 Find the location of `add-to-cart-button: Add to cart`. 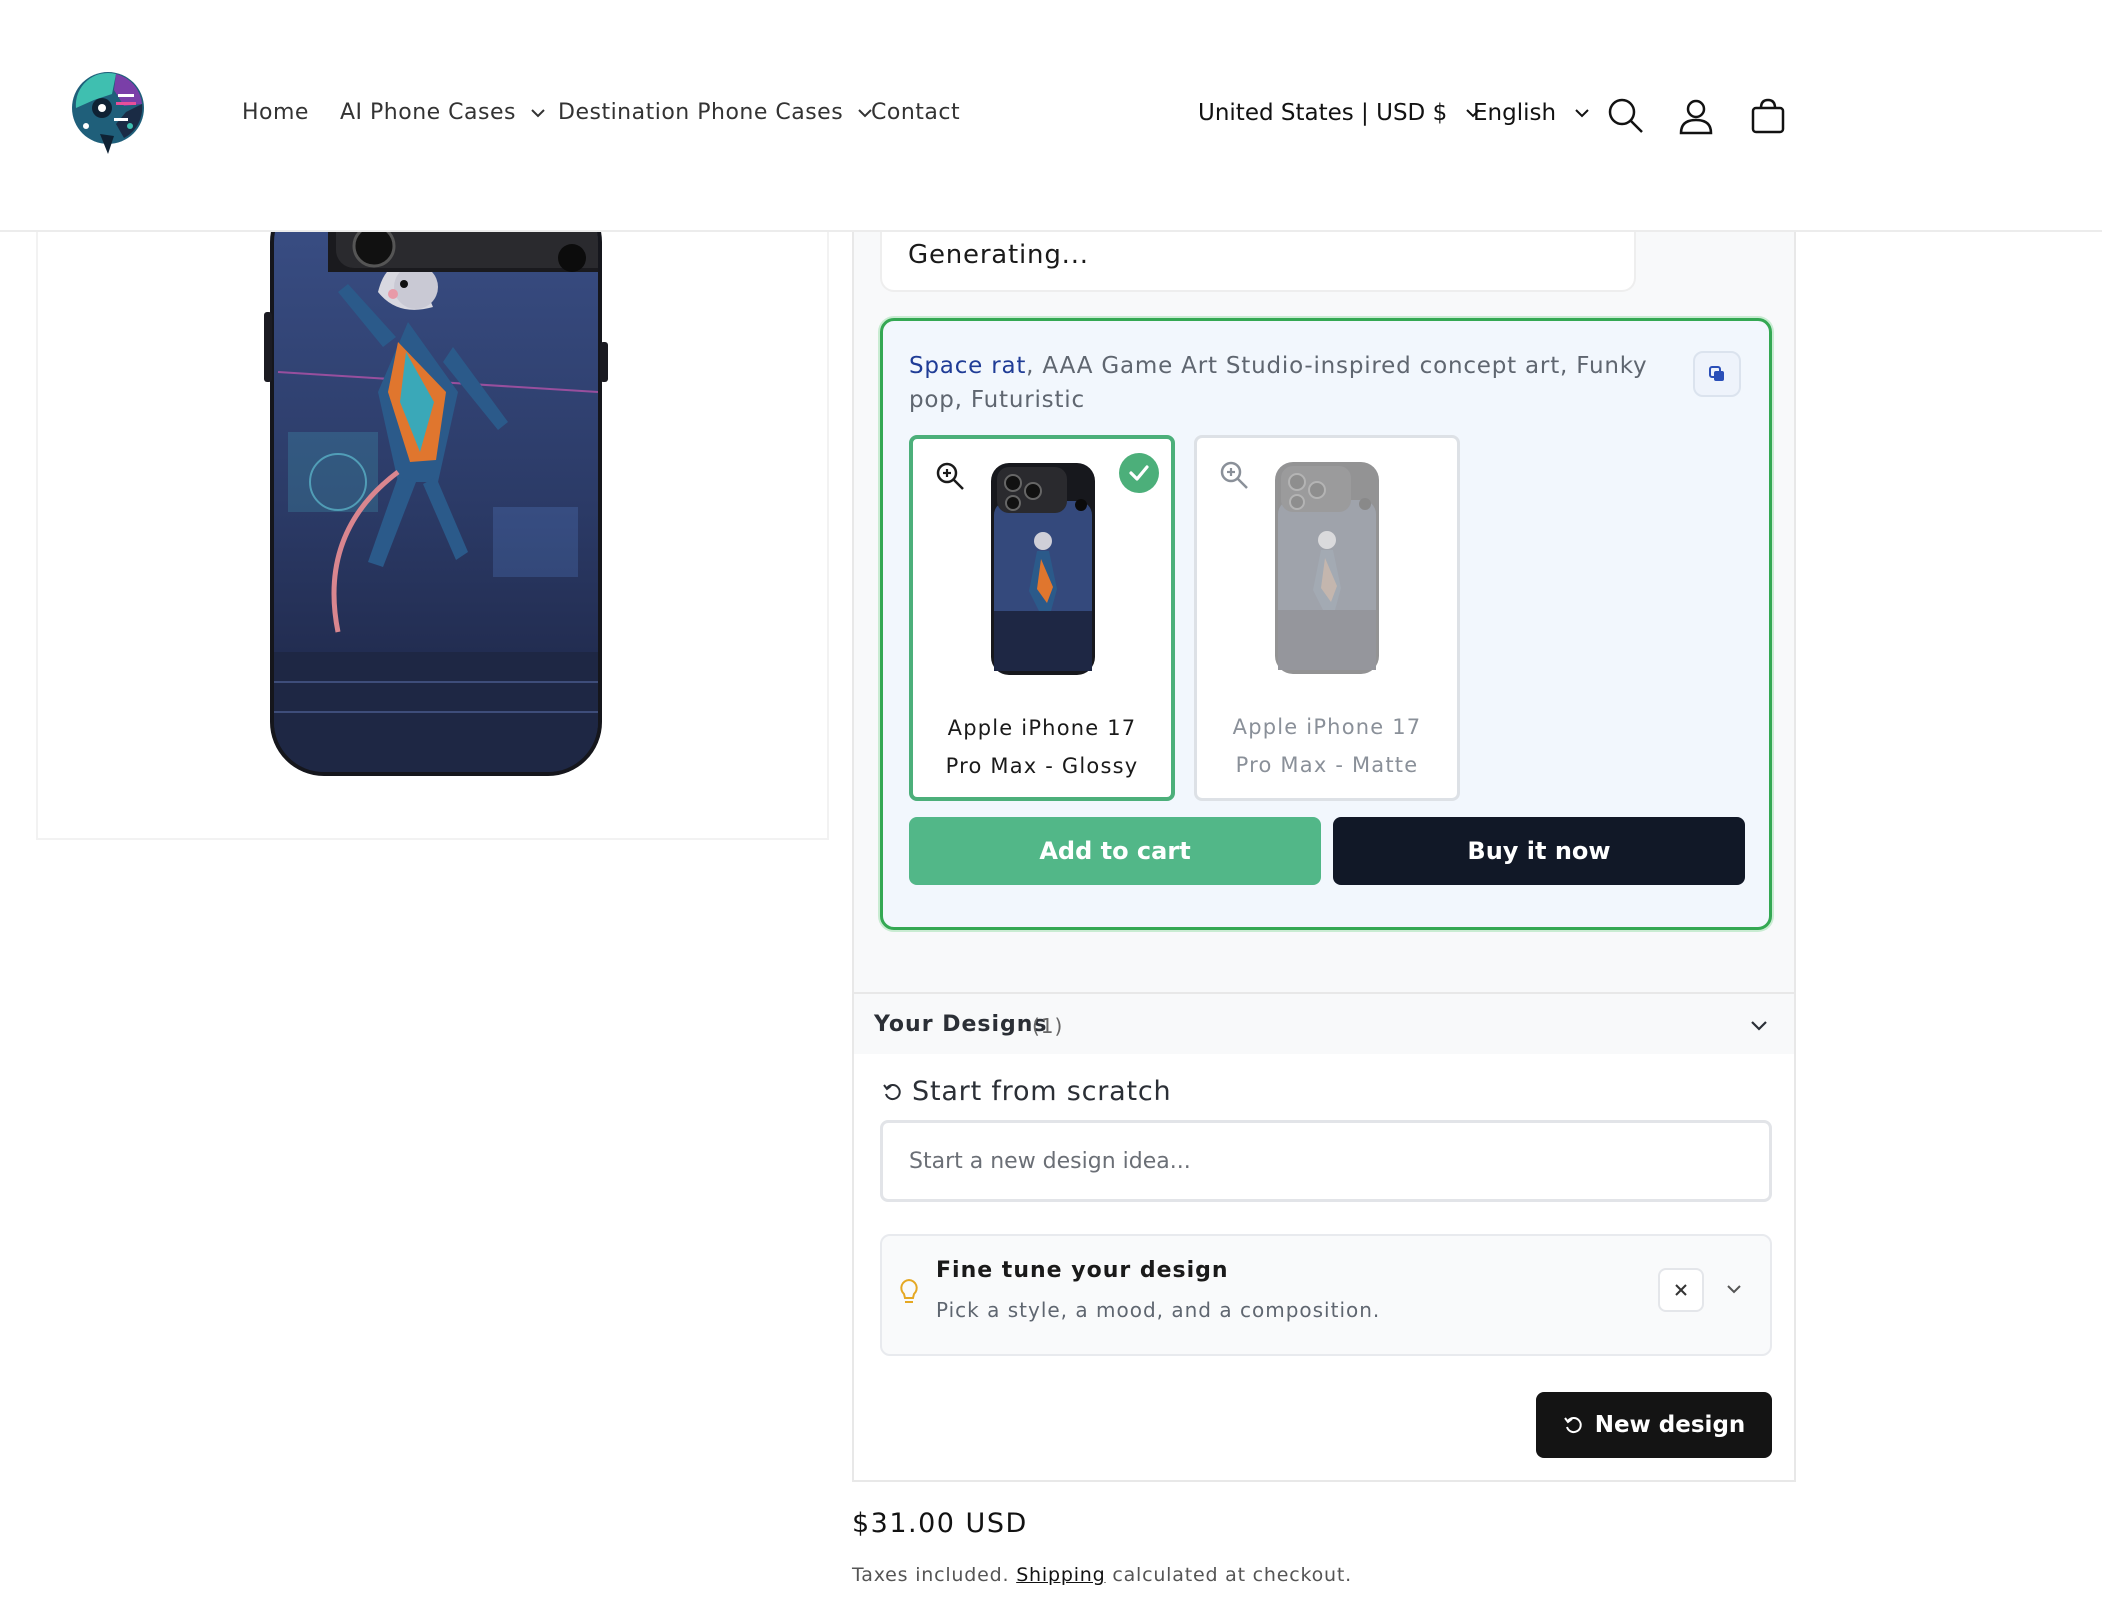

add-to-cart-button: Add to cart is located at coordinates (1115, 851).